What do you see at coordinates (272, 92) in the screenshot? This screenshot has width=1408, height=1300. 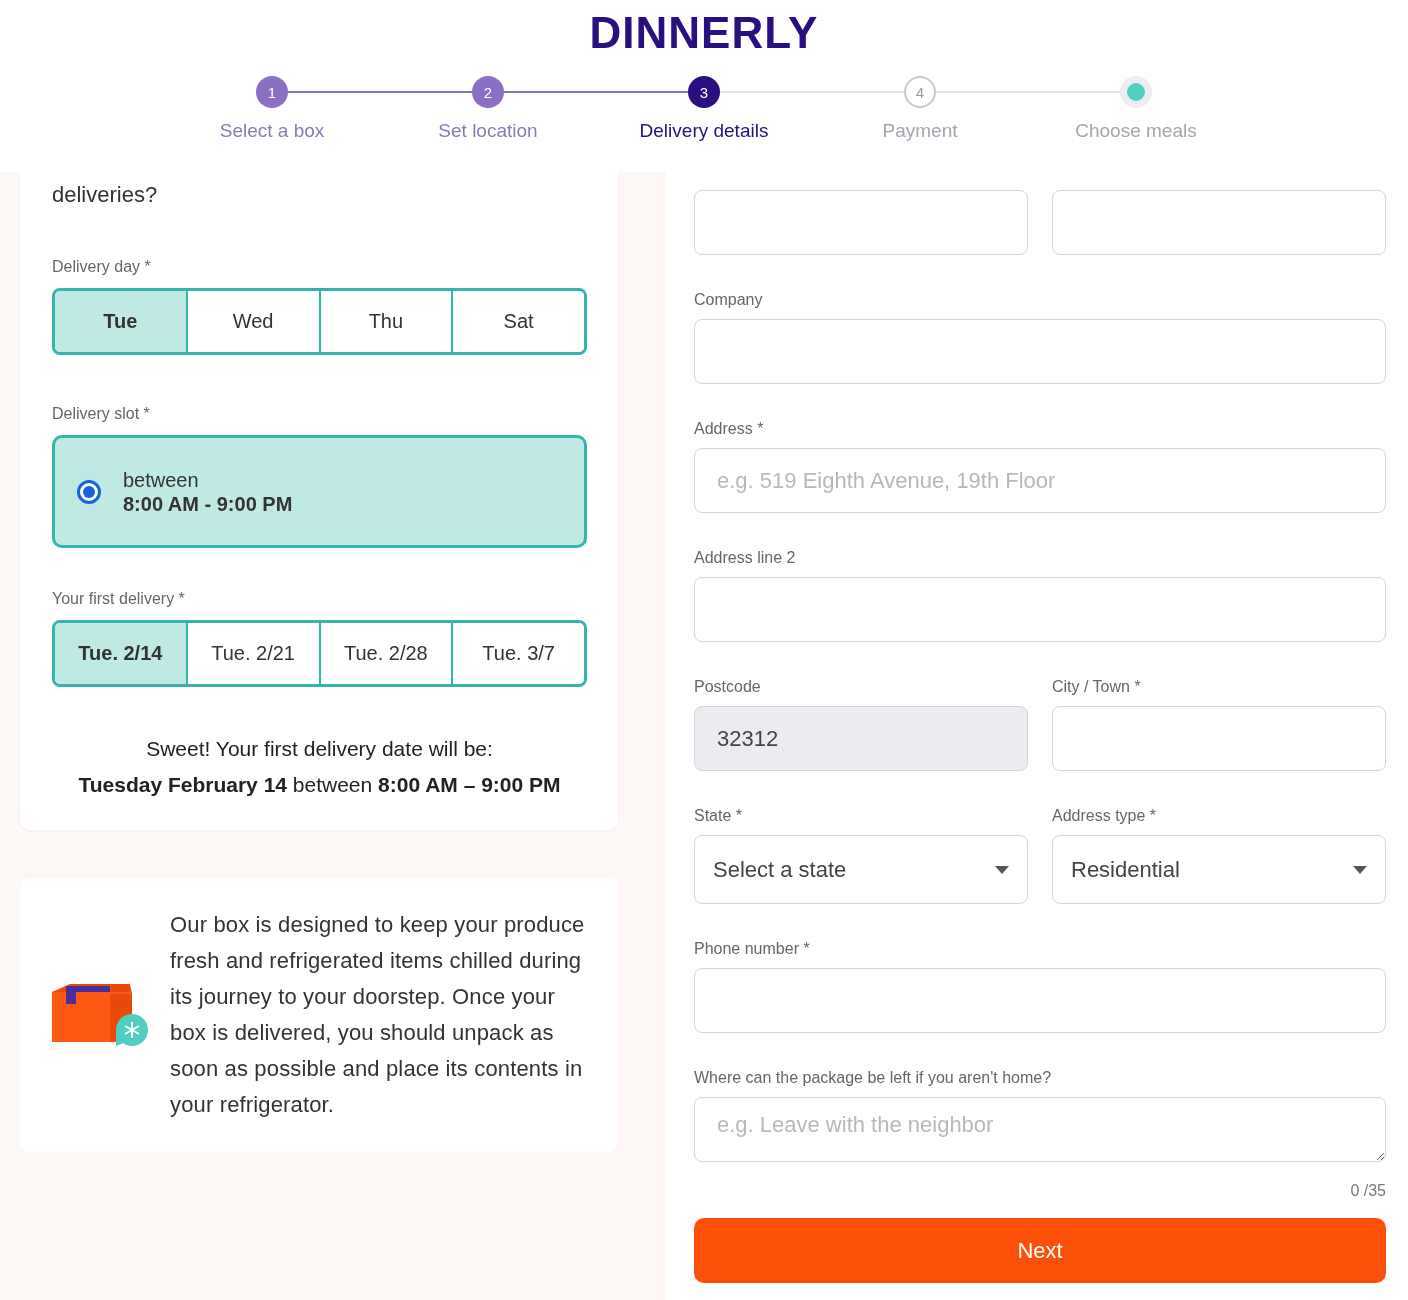 I see `step-number: 1` at bounding box center [272, 92].